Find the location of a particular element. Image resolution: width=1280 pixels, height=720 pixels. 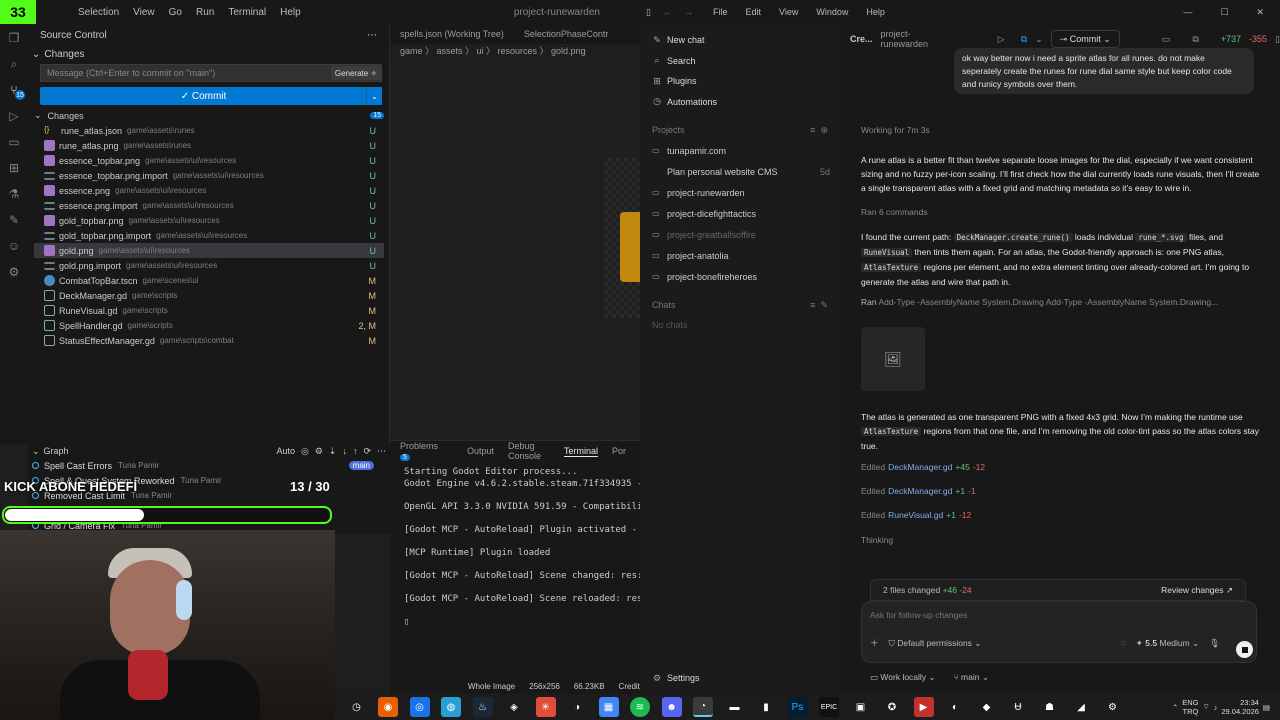

commit-button: ⊸ Commit ⌄ is located at coordinates (1085, 39).